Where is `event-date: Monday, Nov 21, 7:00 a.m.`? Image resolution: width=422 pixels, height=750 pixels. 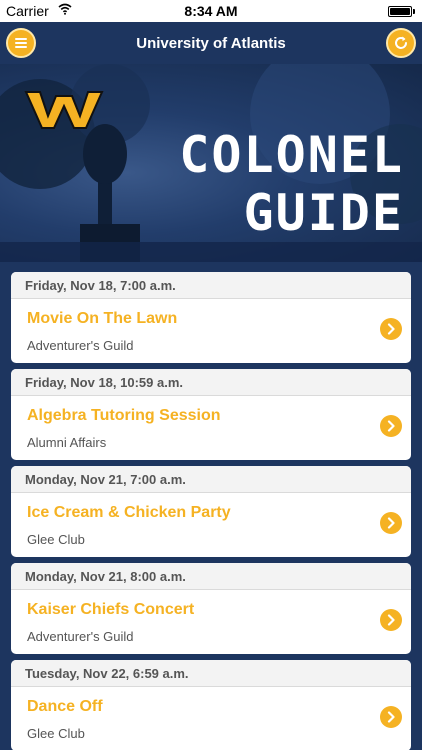 event-date: Monday, Nov 21, 7:00 a.m. is located at coordinates (211, 479).